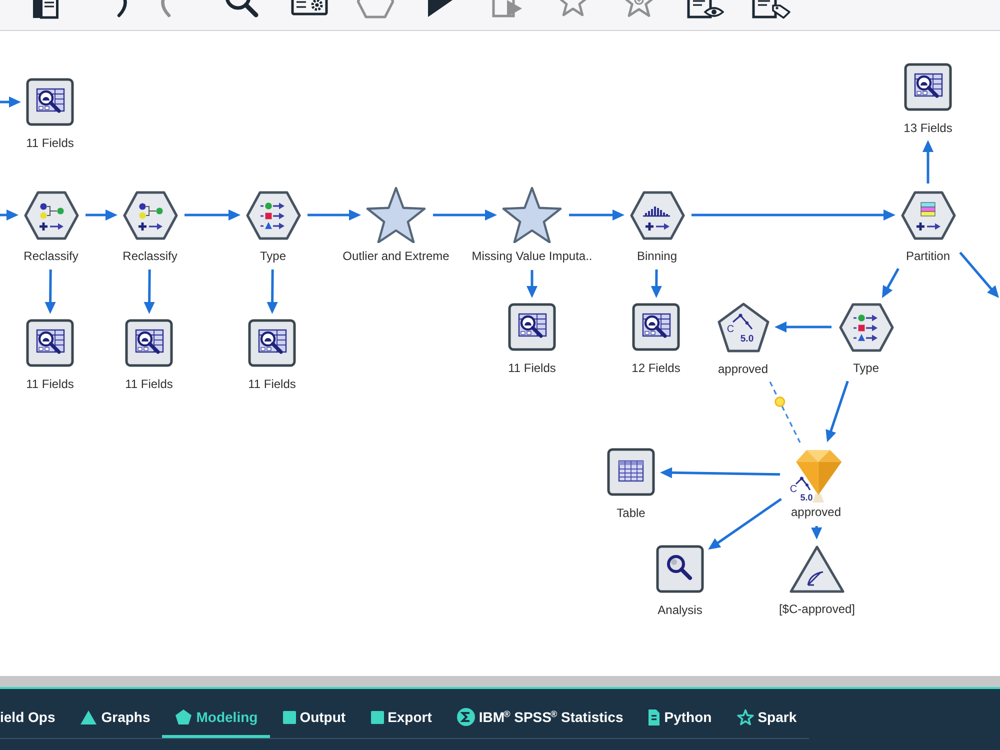 The width and height of the screenshot is (1000, 750). What do you see at coordinates (34, 713) in the screenshot?
I see `palette-tab: ield Ops` at bounding box center [34, 713].